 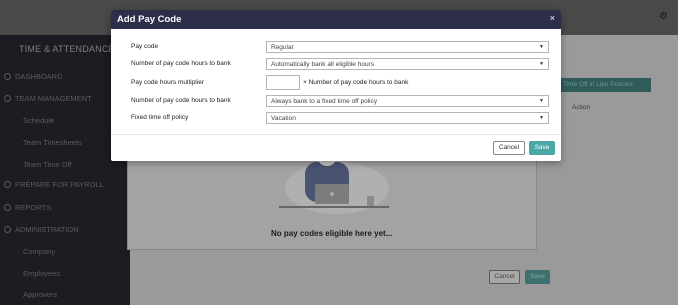 What do you see at coordinates (509, 148) in the screenshot?
I see `cancel-button: Cancel` at bounding box center [509, 148].